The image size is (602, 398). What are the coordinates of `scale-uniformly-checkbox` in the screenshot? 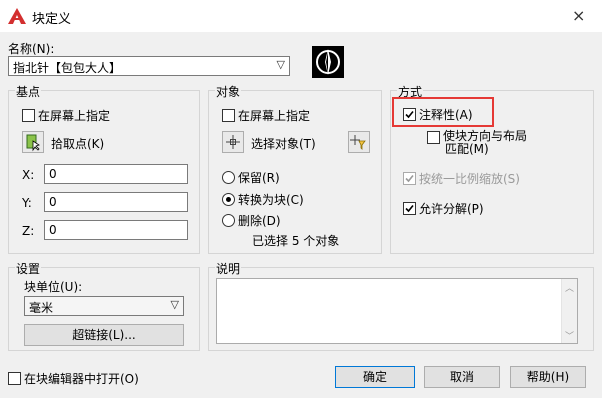 It's located at (409, 178).